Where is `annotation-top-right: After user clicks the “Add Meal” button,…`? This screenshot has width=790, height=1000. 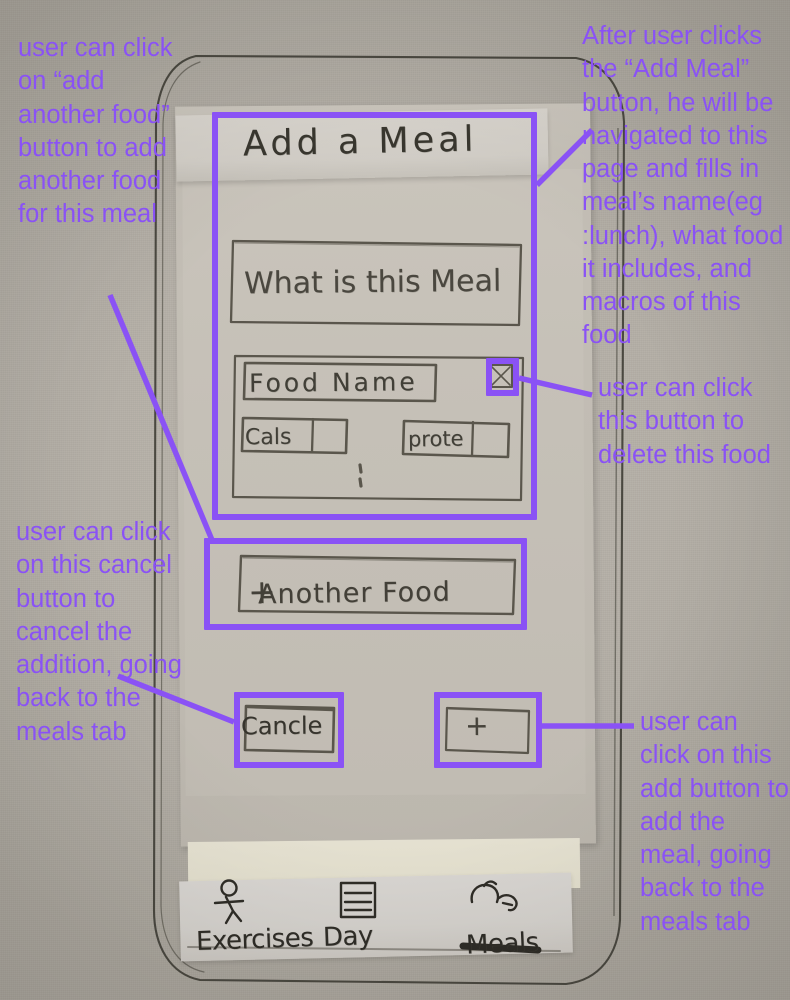
annotation-top-right: After user clicks the “Add Meal” button,… is located at coordinates (683, 186).